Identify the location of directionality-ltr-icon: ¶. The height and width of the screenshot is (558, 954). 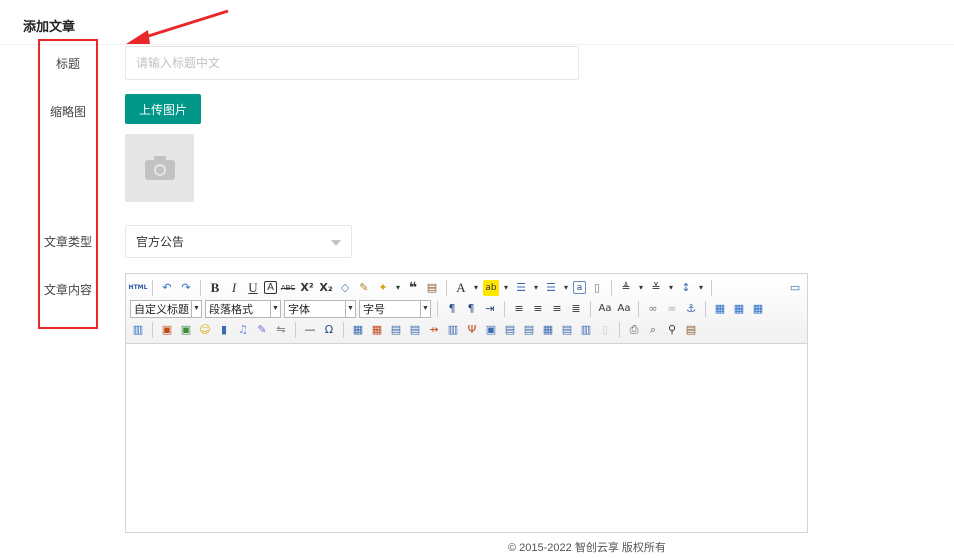
(452, 309).